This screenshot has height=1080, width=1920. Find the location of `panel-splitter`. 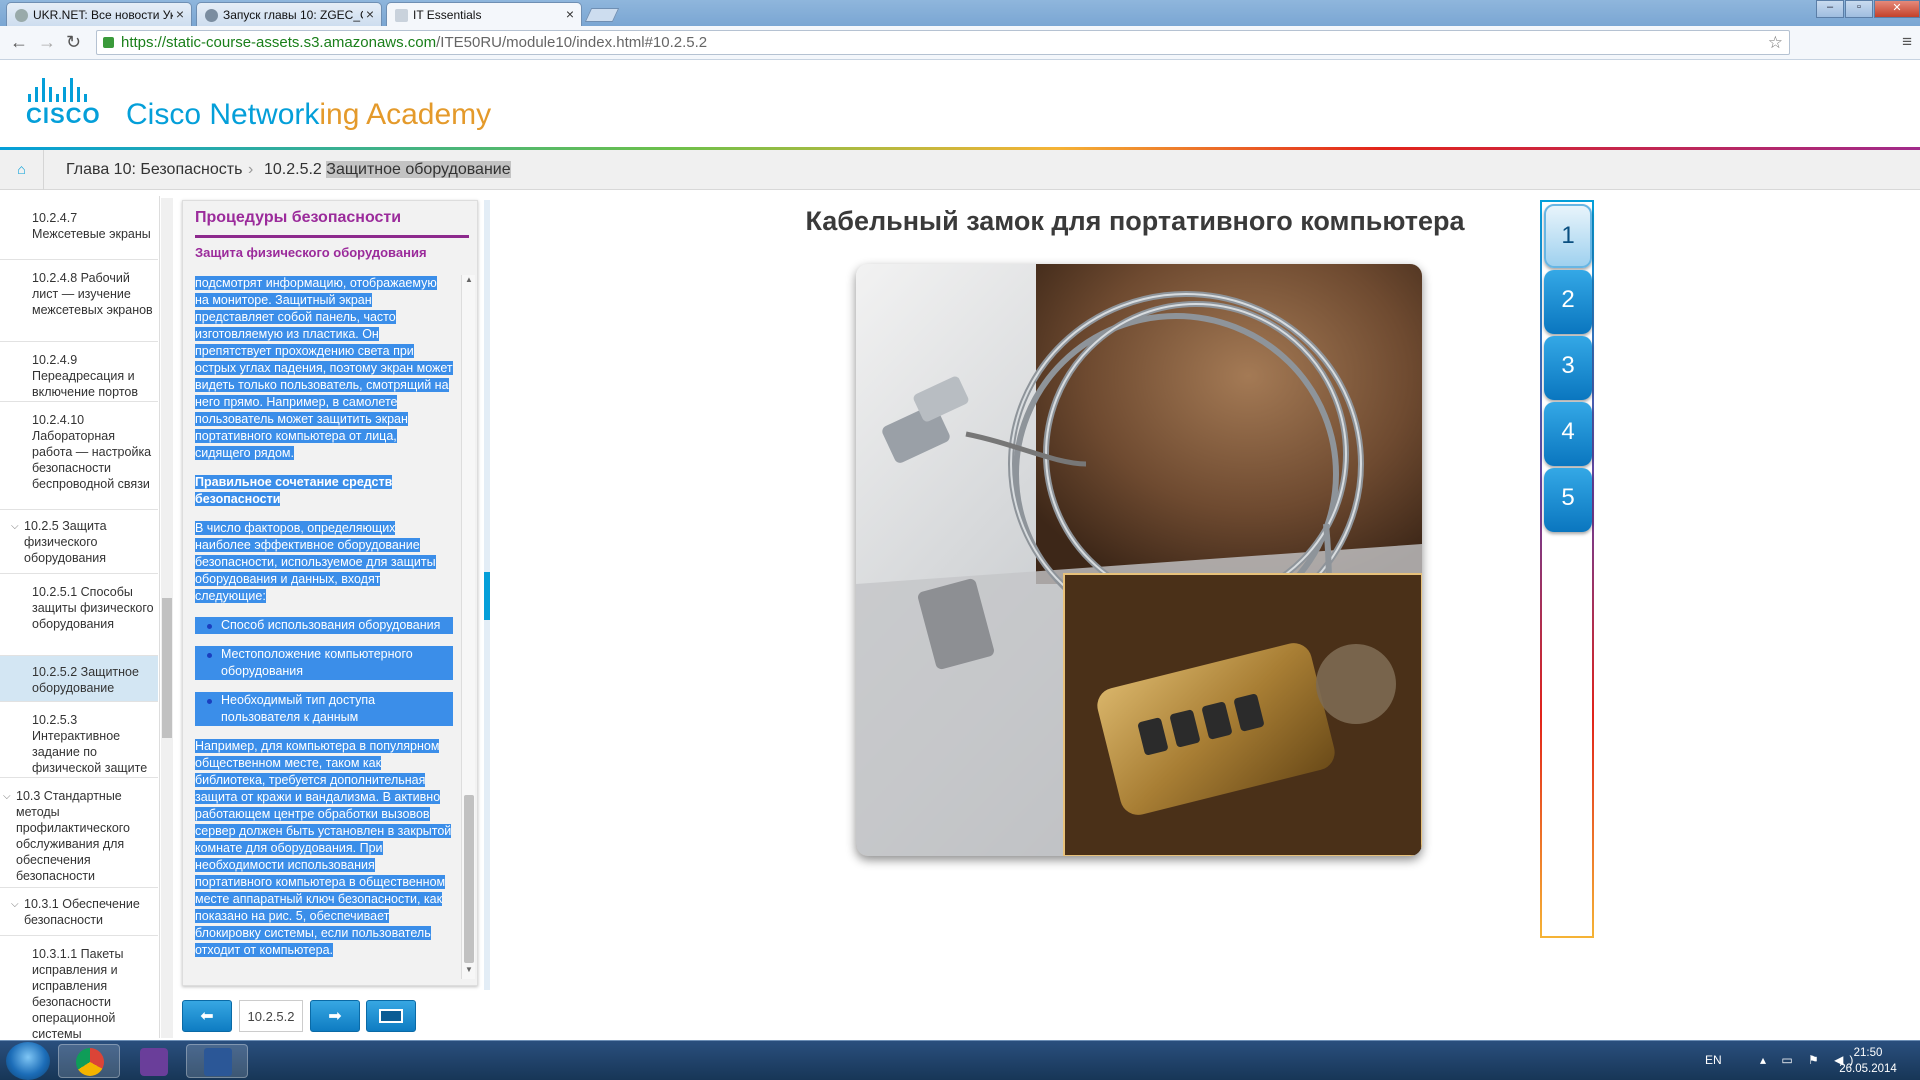

panel-splitter is located at coordinates (487, 595).